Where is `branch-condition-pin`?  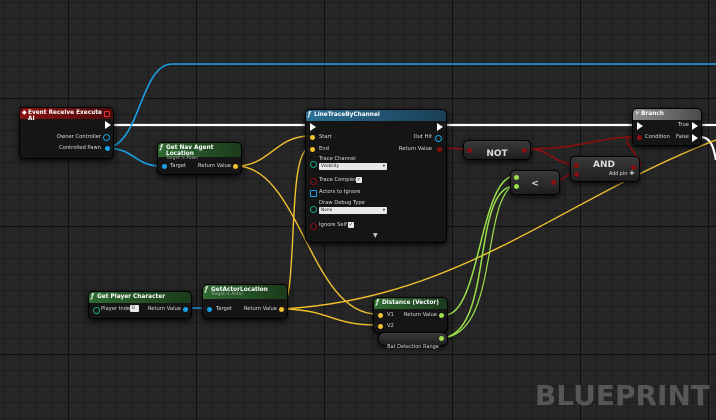 branch-condition-pin is located at coordinates (639, 137).